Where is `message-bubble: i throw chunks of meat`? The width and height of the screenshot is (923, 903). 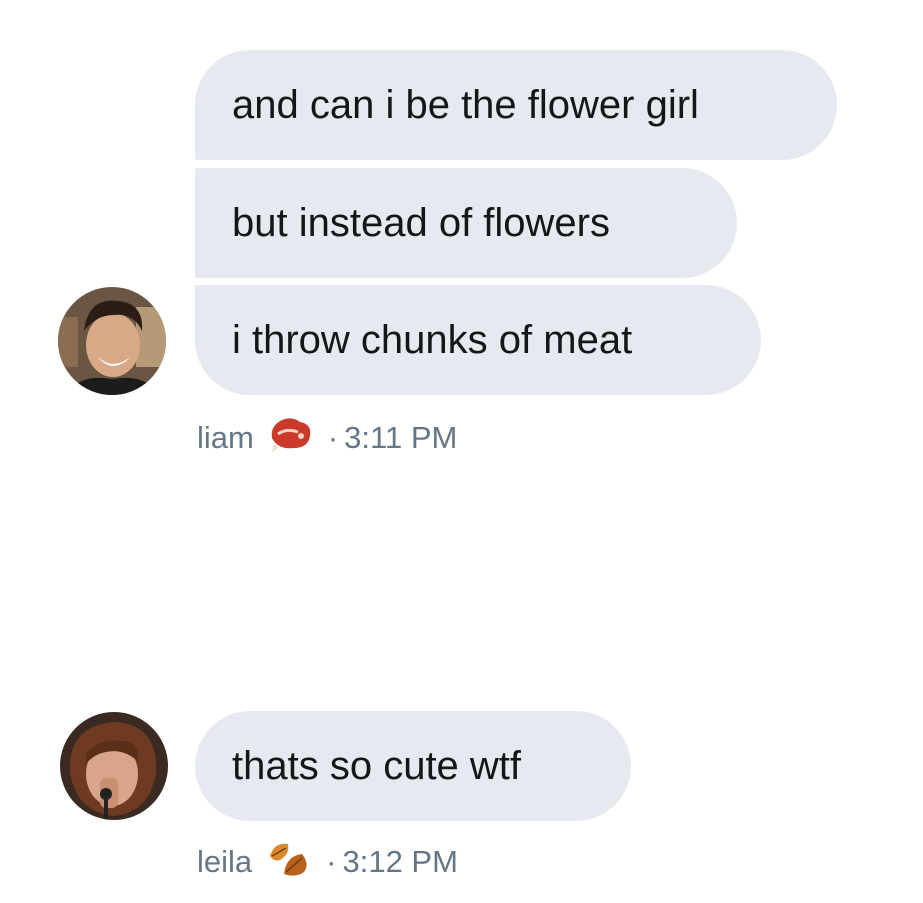
message-bubble: i throw chunks of meat is located at coordinates (478, 340).